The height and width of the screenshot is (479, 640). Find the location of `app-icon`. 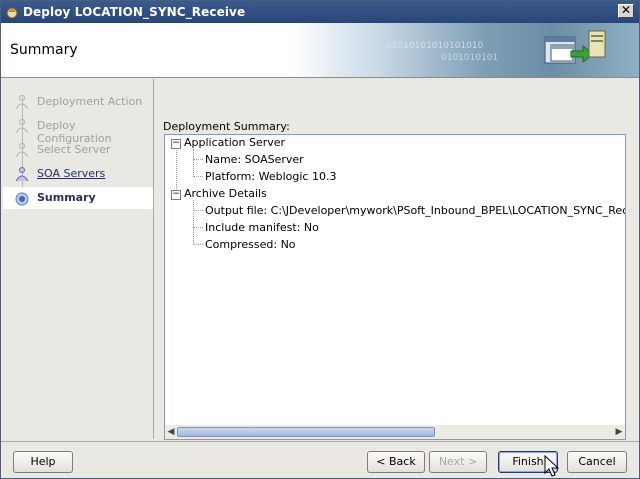

app-icon is located at coordinates (12, 13).